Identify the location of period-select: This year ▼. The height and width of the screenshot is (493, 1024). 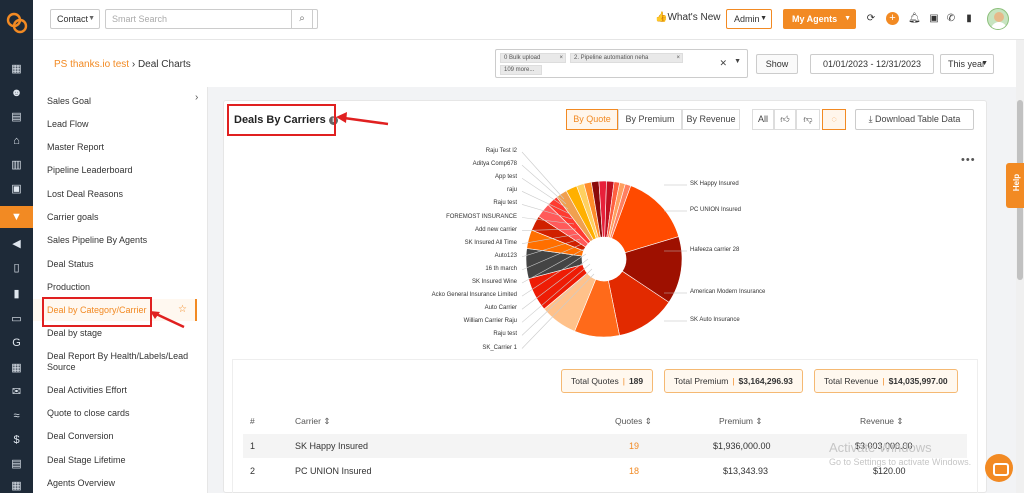
(967, 64).